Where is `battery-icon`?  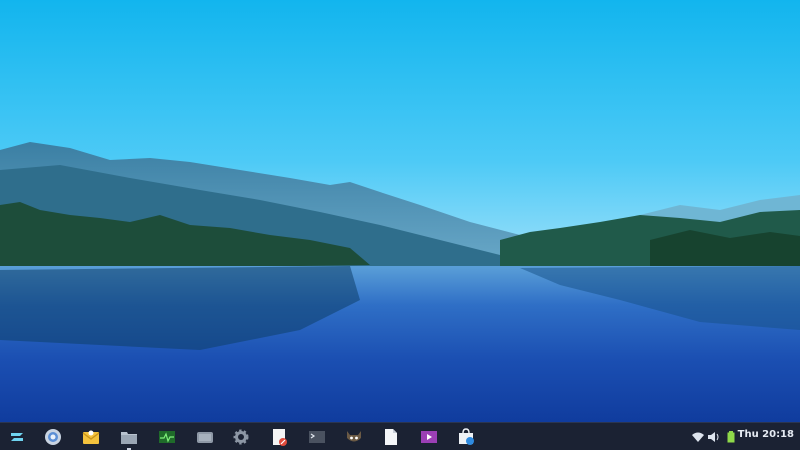 battery-icon is located at coordinates (731, 437).